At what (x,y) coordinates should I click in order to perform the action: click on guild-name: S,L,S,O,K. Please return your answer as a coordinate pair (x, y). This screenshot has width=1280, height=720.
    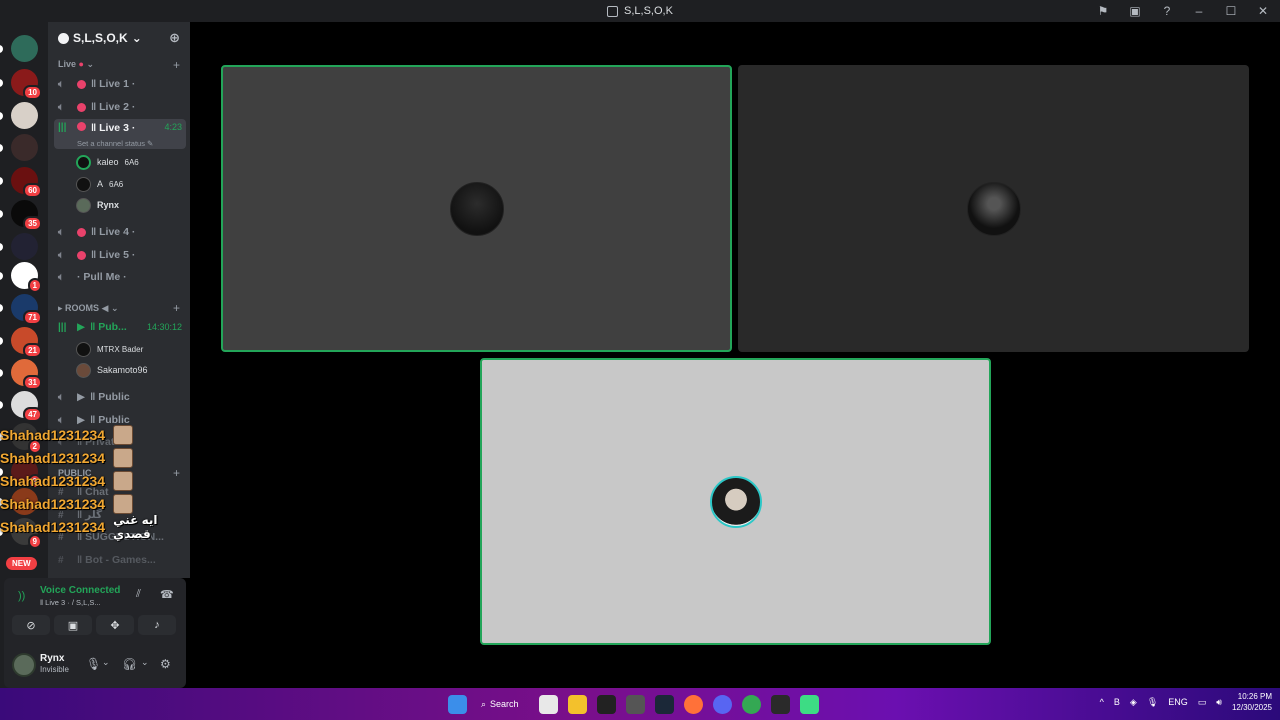
    Looking at the image, I should click on (100, 38).